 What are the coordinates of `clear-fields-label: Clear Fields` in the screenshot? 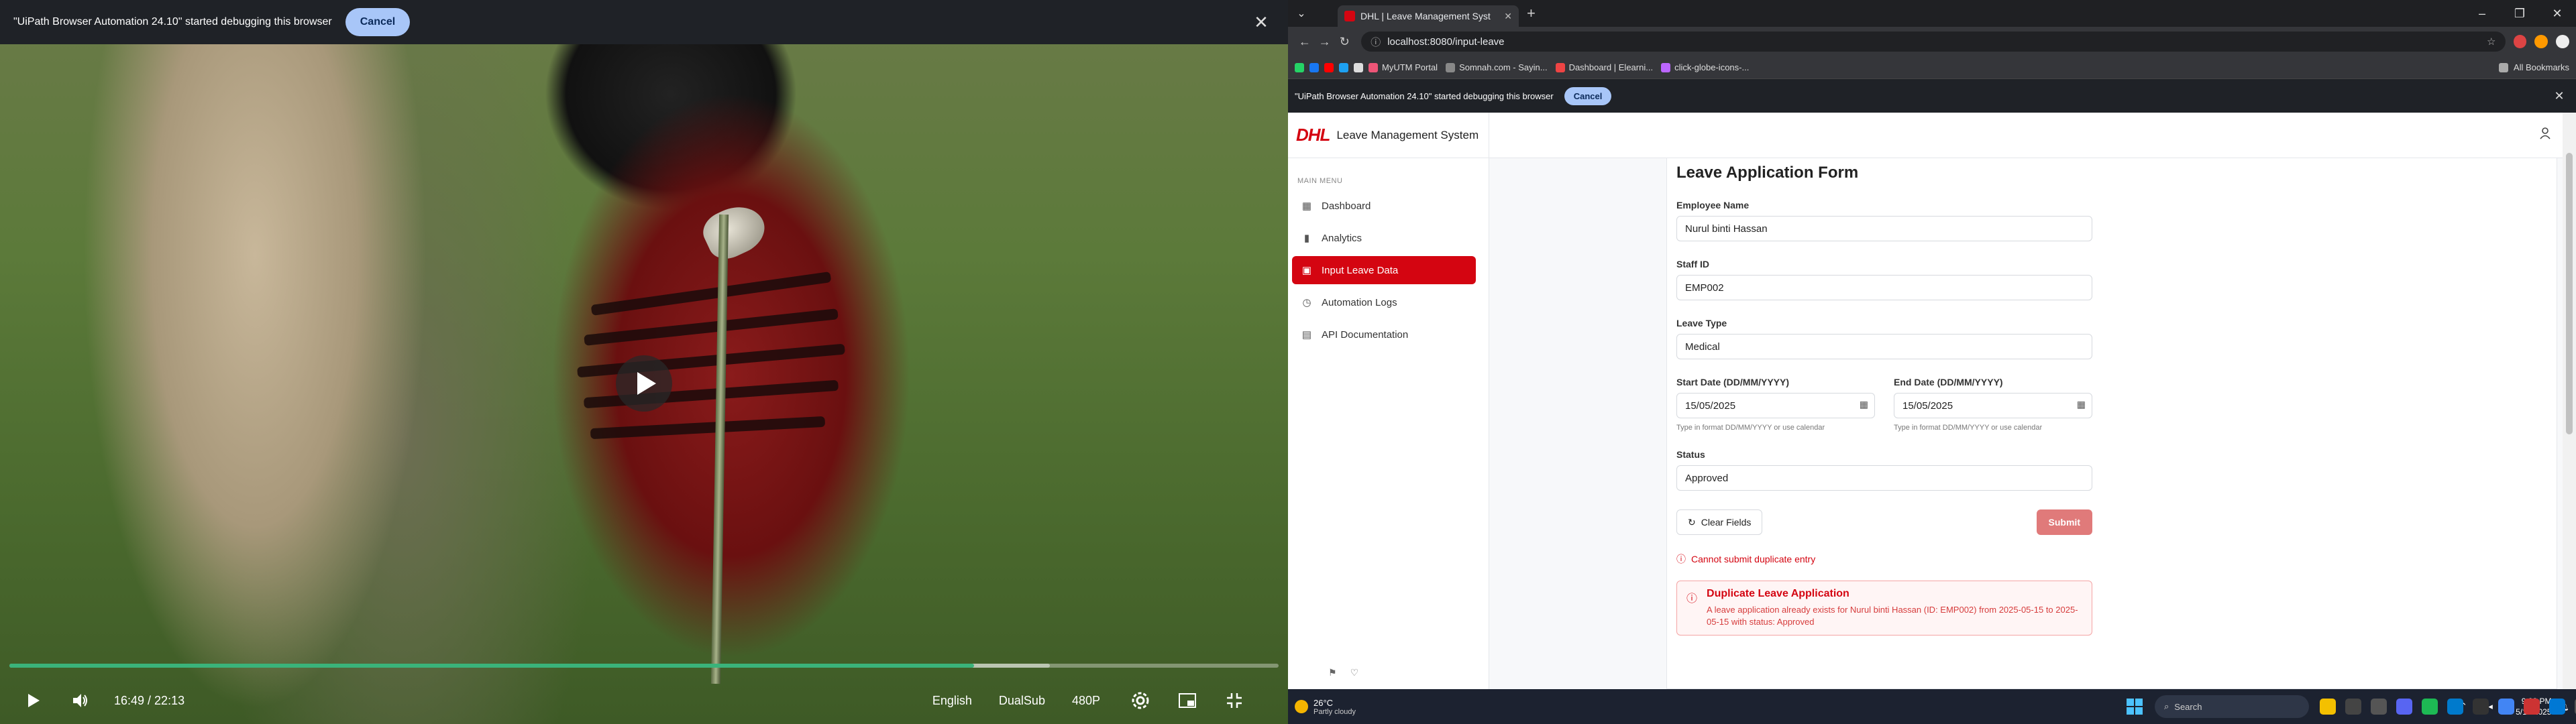 It's located at (1726, 522).